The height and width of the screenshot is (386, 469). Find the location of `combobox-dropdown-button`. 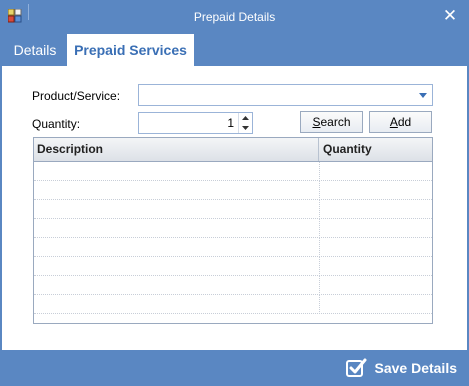

combobox-dropdown-button is located at coordinates (423, 95).